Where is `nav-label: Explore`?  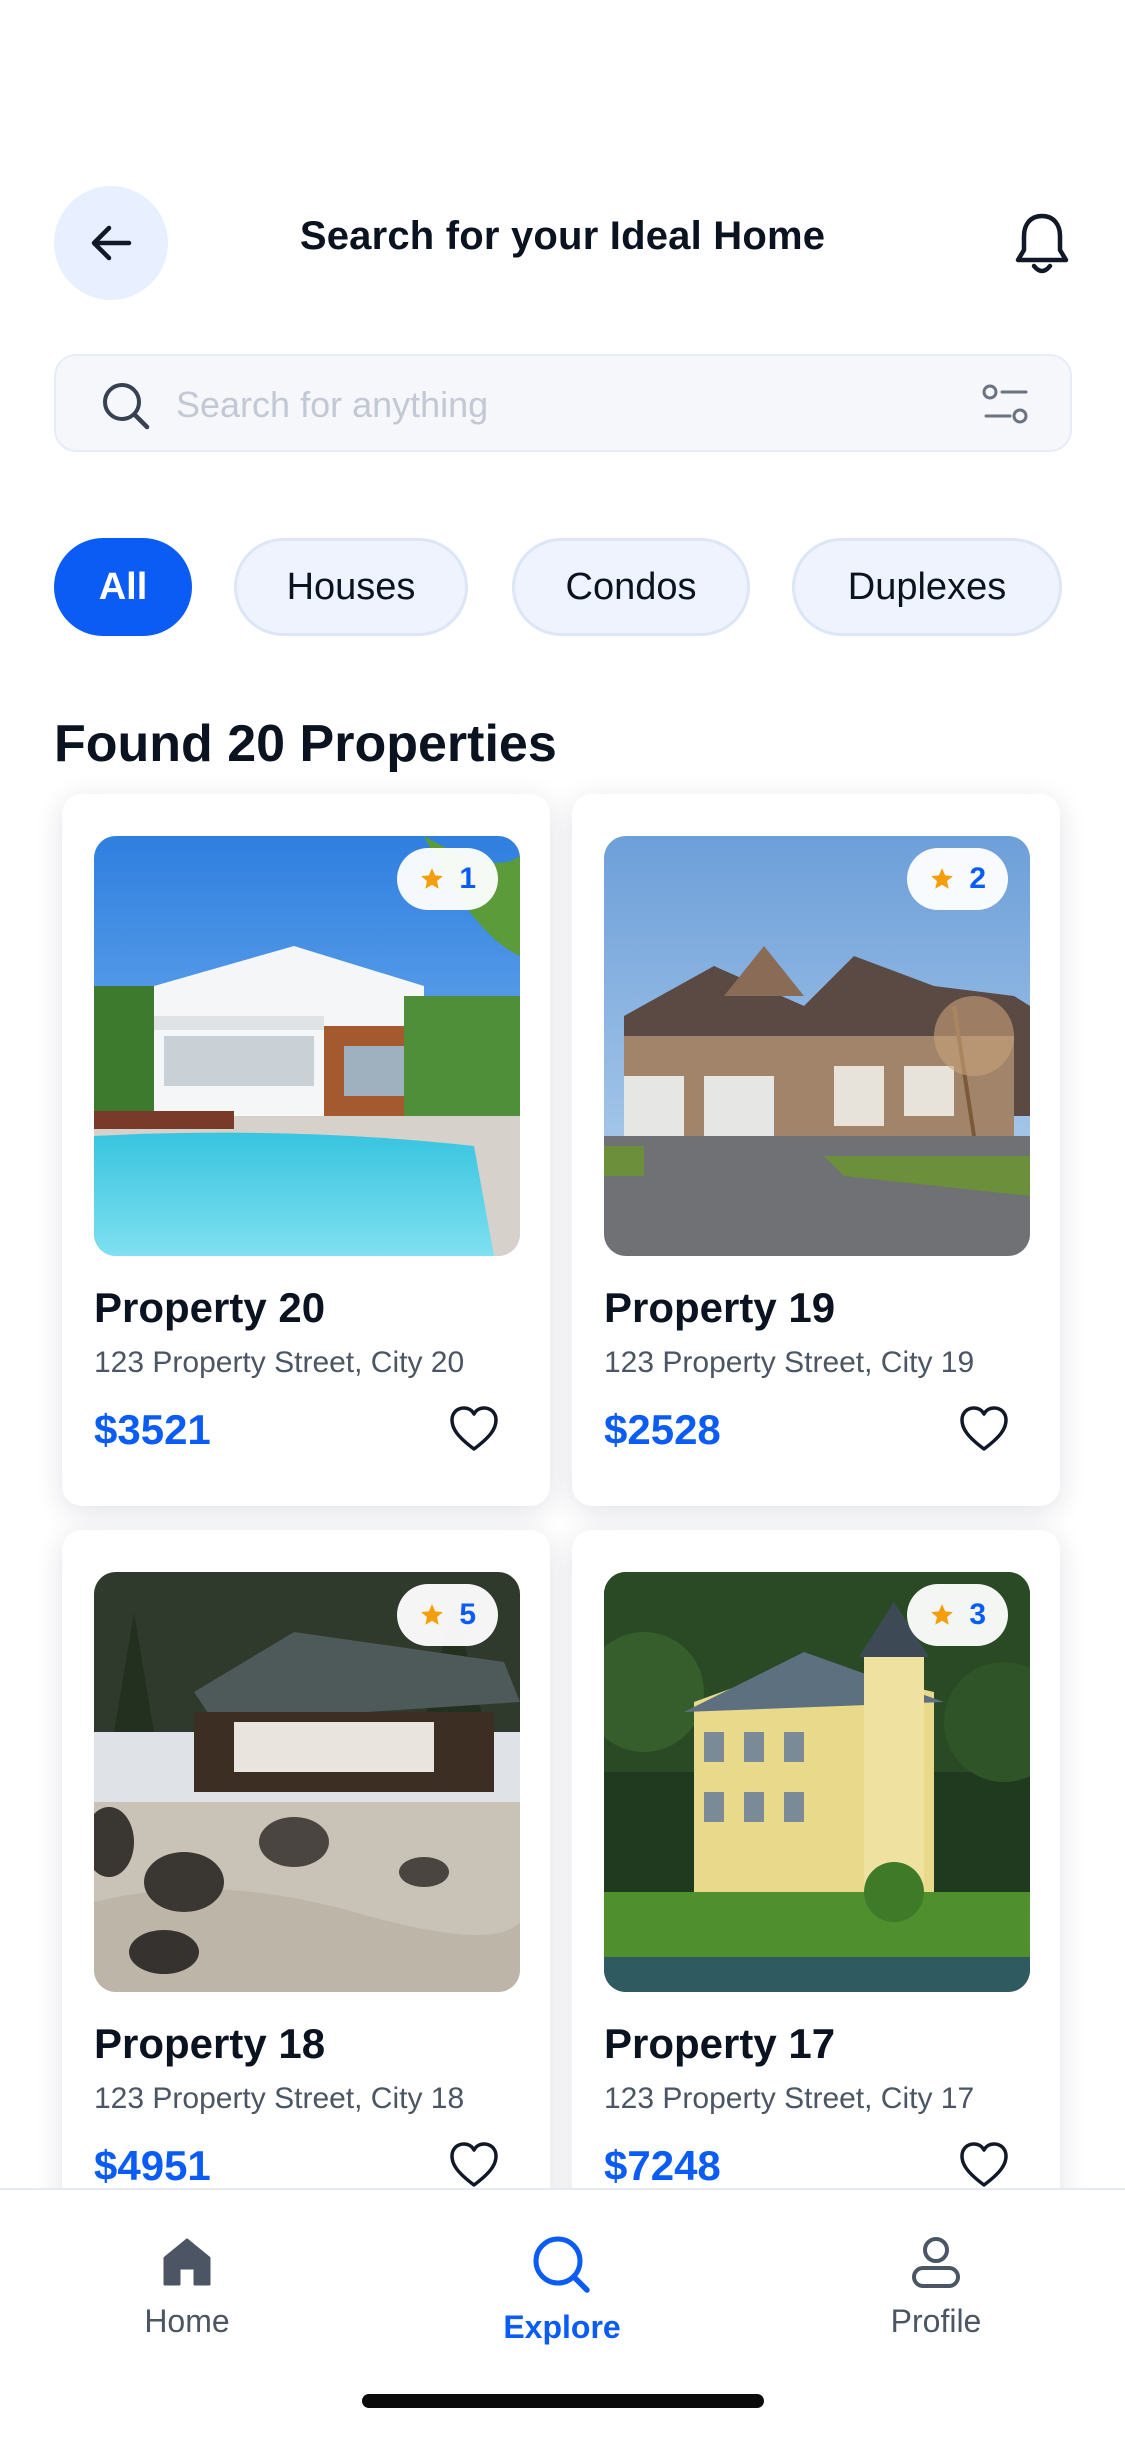
nav-label: Explore is located at coordinates (562, 2327).